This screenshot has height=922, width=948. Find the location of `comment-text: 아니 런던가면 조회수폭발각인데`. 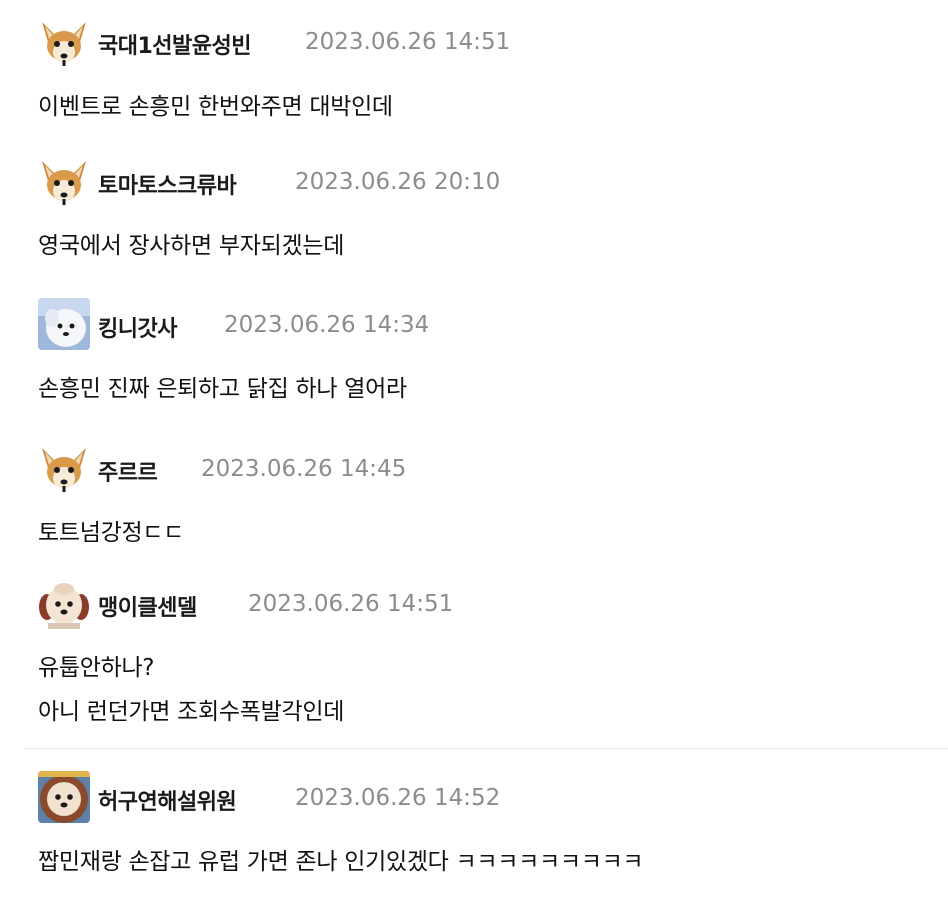

comment-text: 아니 런던가면 조회수폭발각인데 is located at coordinates (191, 712).